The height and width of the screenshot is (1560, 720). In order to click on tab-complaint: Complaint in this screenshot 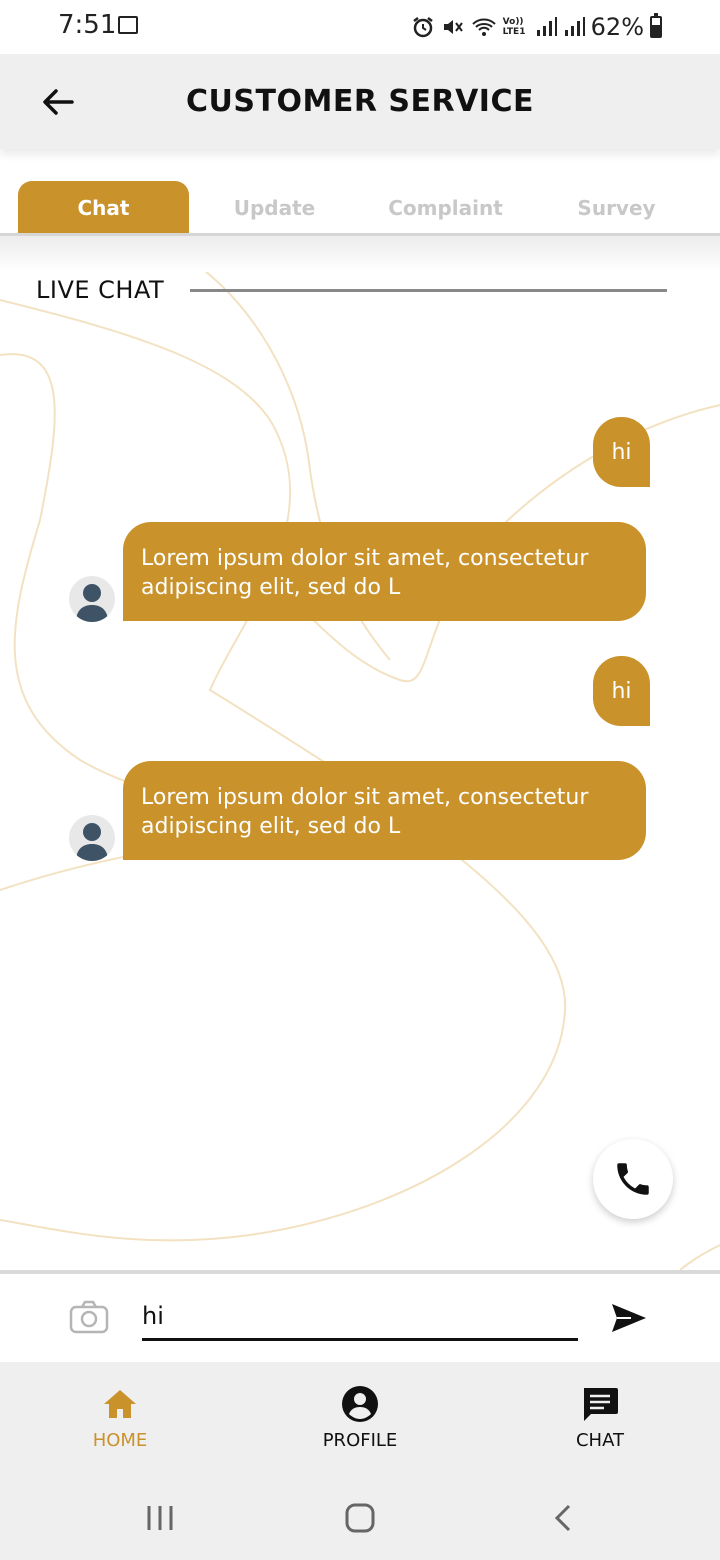, I will do `click(445, 208)`.